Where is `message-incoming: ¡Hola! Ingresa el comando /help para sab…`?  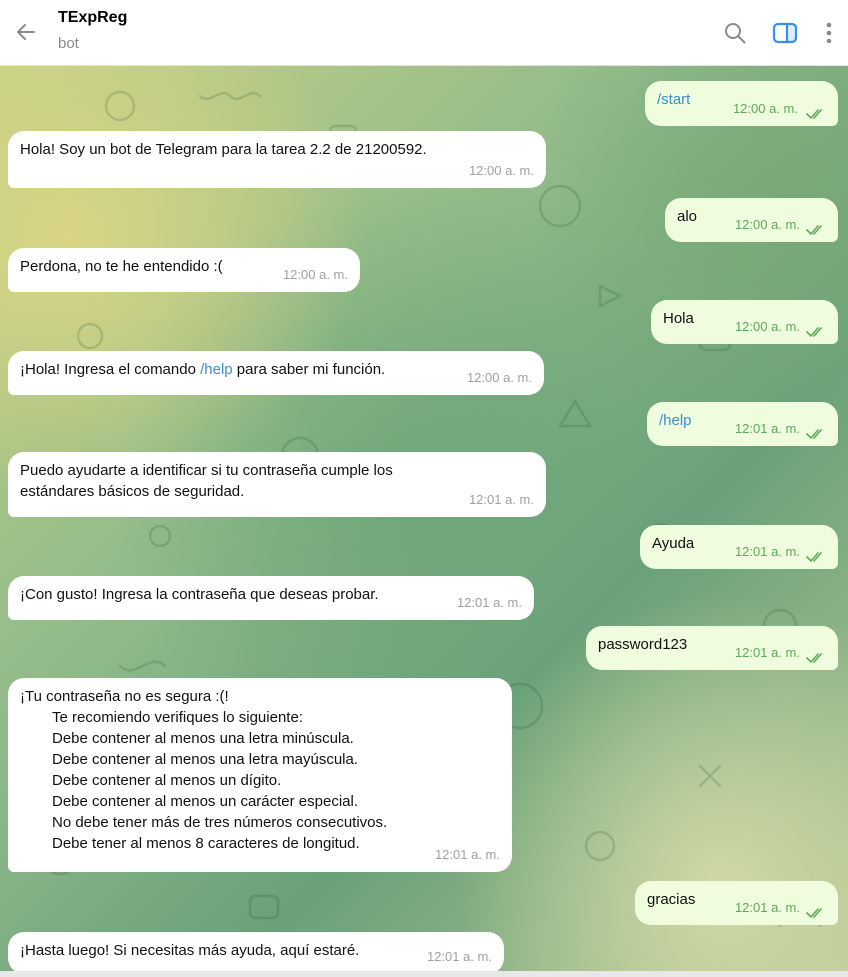 message-incoming: ¡Hola! Ingresa el comando /help para sab… is located at coordinates (276, 373).